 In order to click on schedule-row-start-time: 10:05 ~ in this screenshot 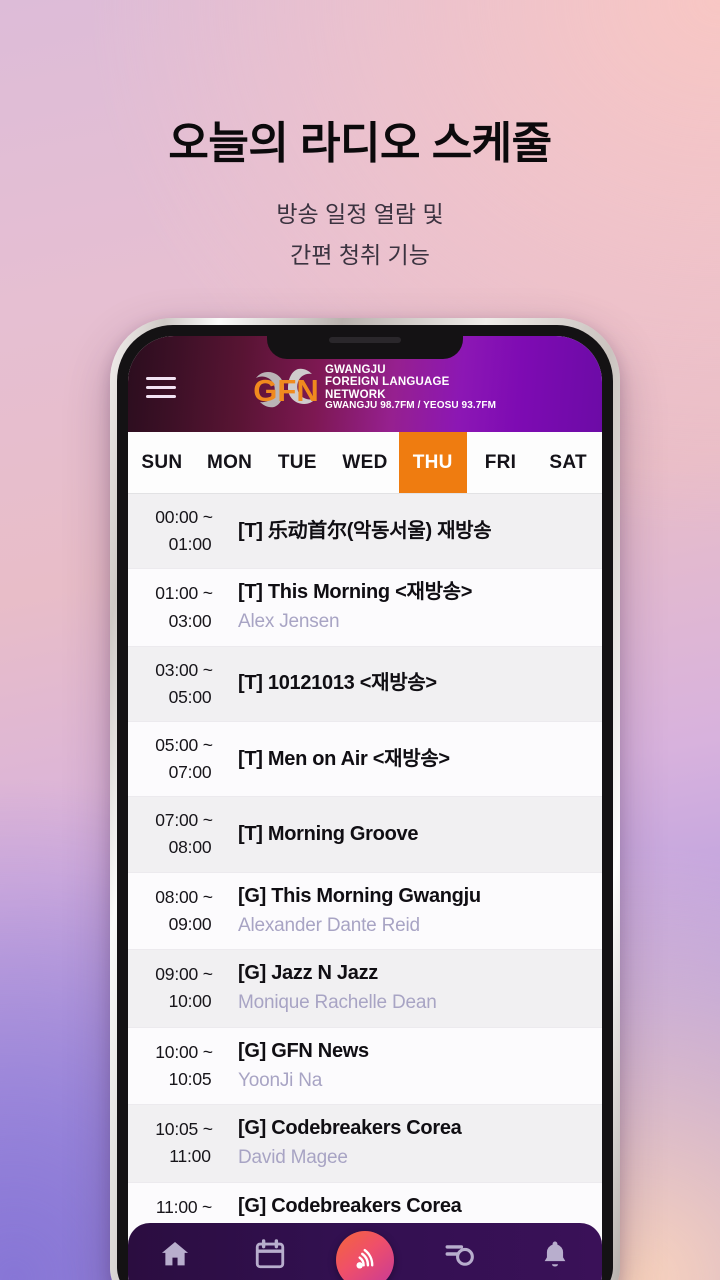, I will do `click(184, 1129)`.